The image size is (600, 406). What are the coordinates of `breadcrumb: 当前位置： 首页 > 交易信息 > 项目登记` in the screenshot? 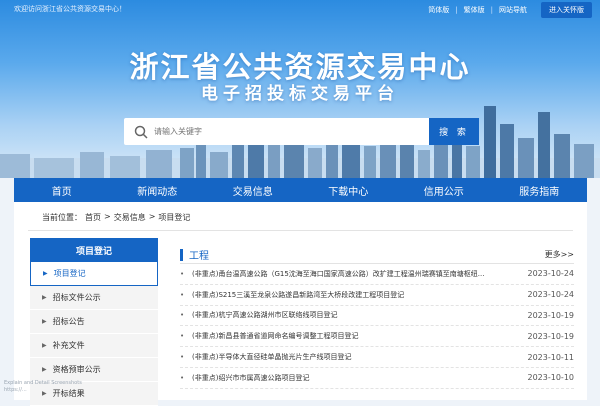 It's located at (117, 217).